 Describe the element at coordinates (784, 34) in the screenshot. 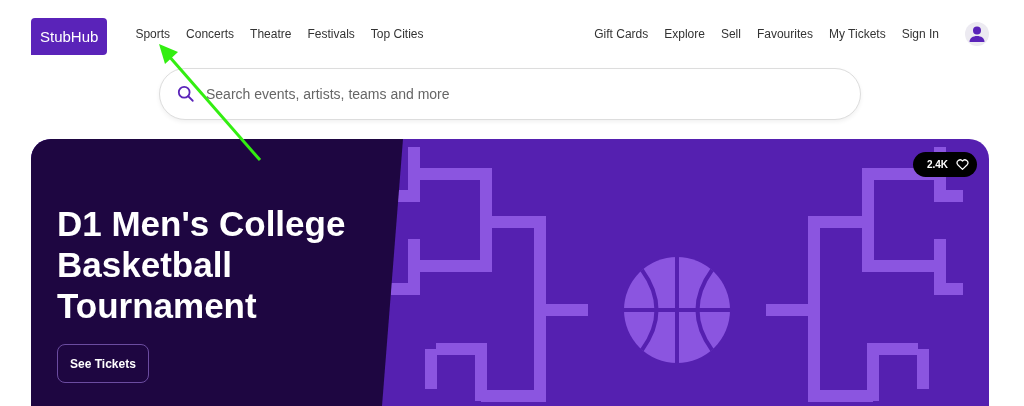

I see `nav-link: Favourites` at that location.